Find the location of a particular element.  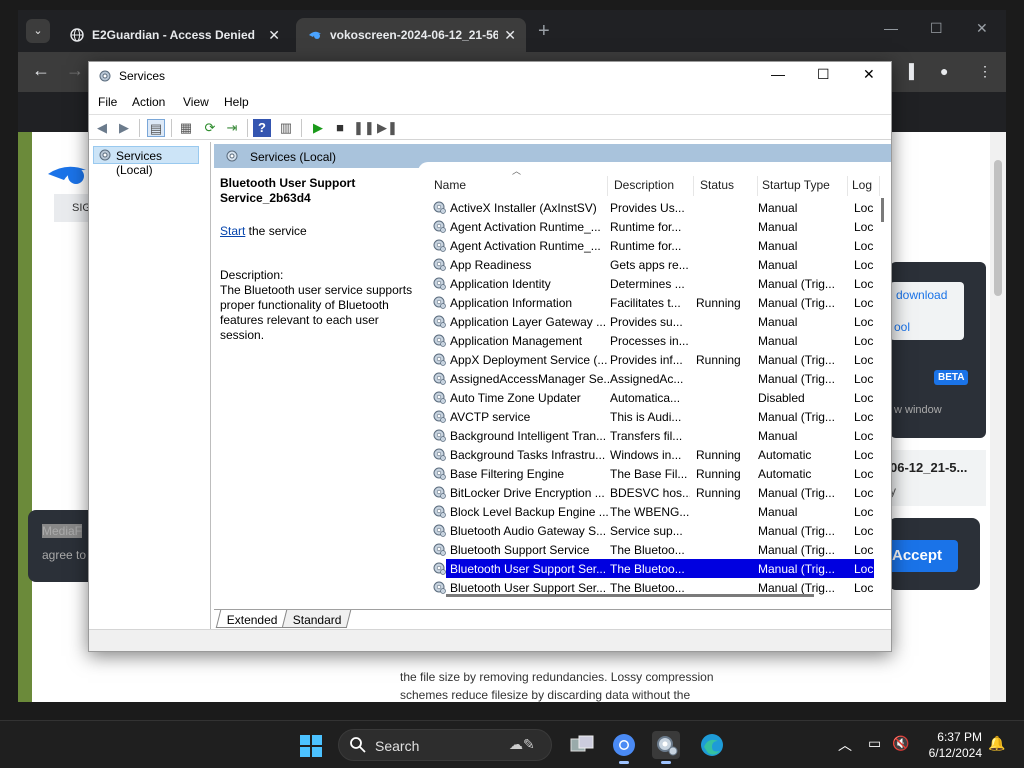

service-name-cell: Bluetooth Support Service is located at coordinates (520, 550).